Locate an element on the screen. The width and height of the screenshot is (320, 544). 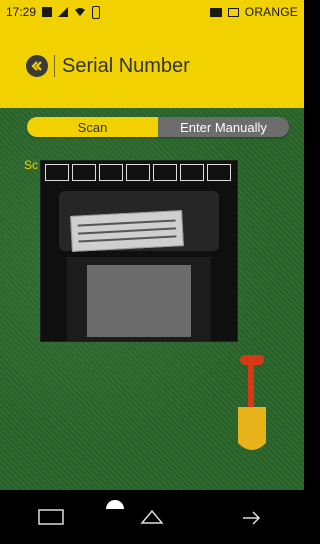
bin-icon is located at coordinates (192, 172).